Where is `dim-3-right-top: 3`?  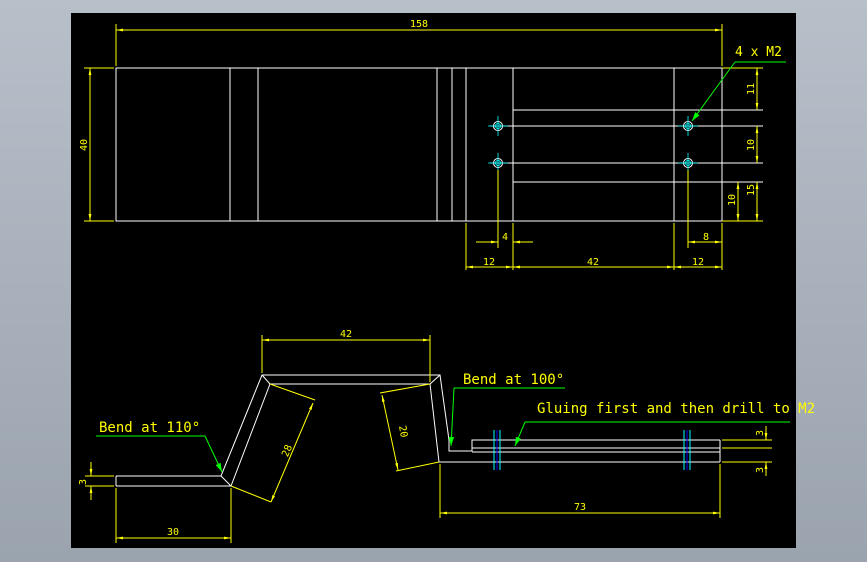 dim-3-right-top: 3 is located at coordinates (760, 433).